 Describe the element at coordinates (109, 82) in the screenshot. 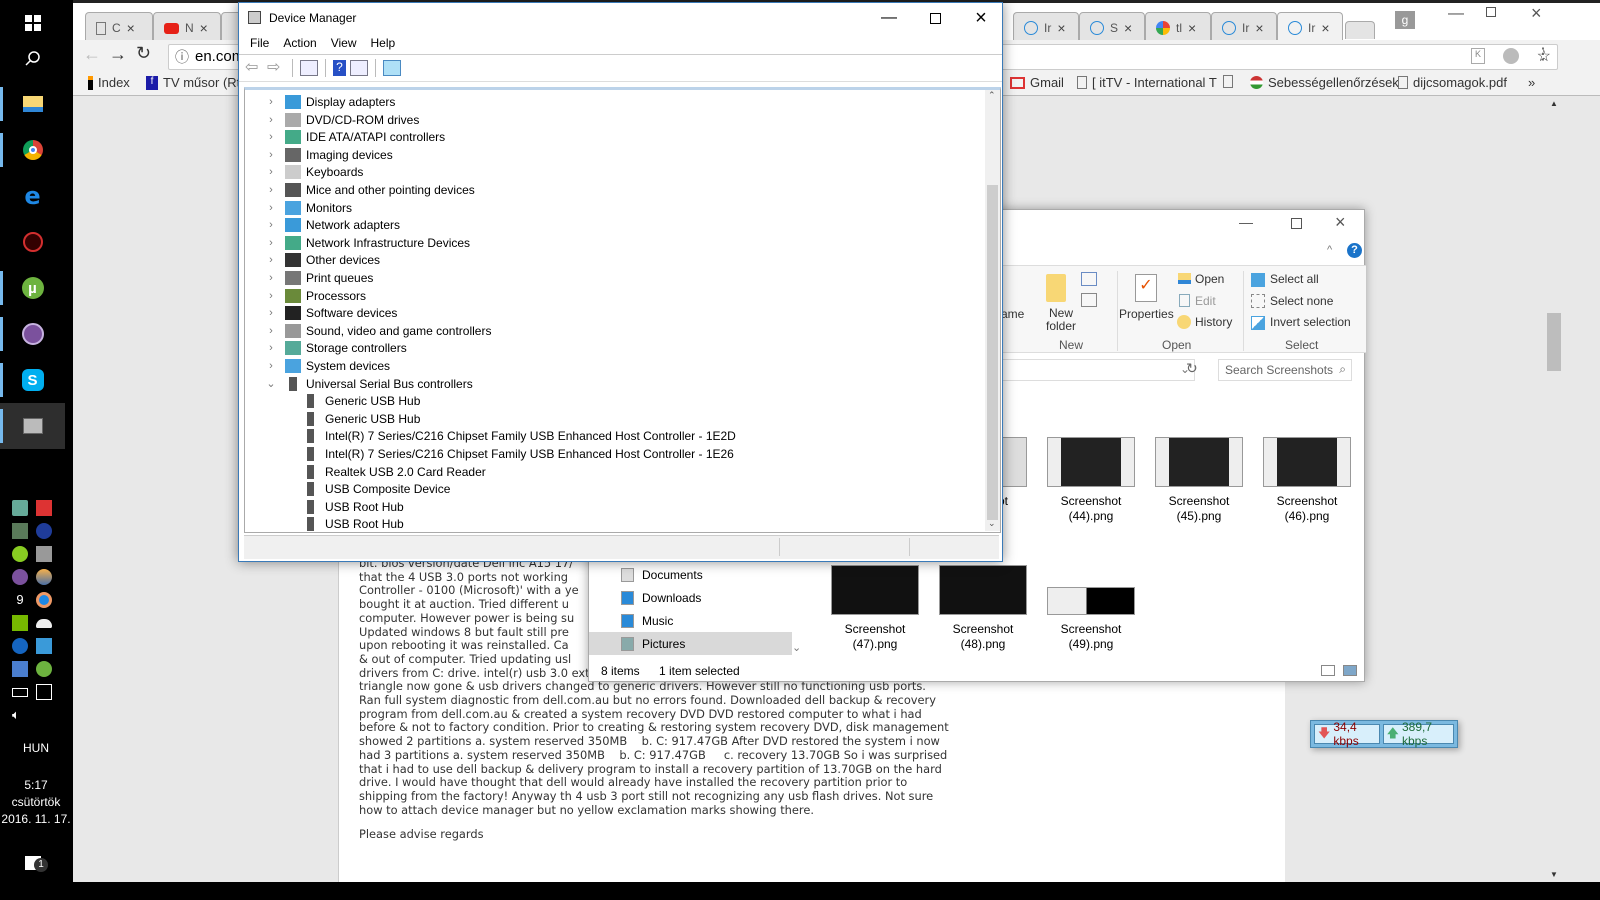

I see `bookmark-index: Index` at that location.